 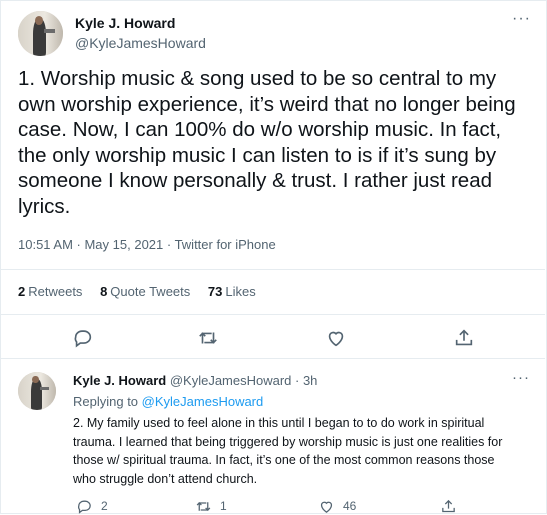 What do you see at coordinates (40, 33) in the screenshot?
I see `avatar` at bounding box center [40, 33].